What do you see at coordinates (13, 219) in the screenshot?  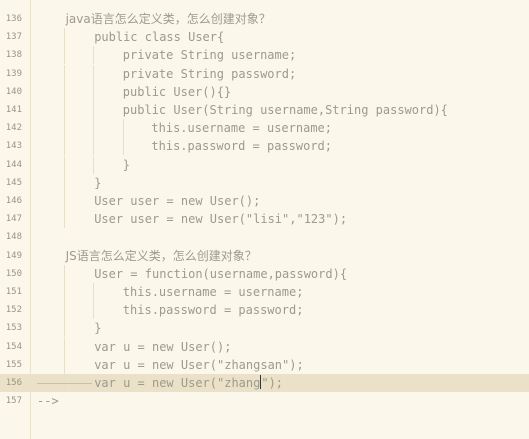 I see `line-number: 147` at bounding box center [13, 219].